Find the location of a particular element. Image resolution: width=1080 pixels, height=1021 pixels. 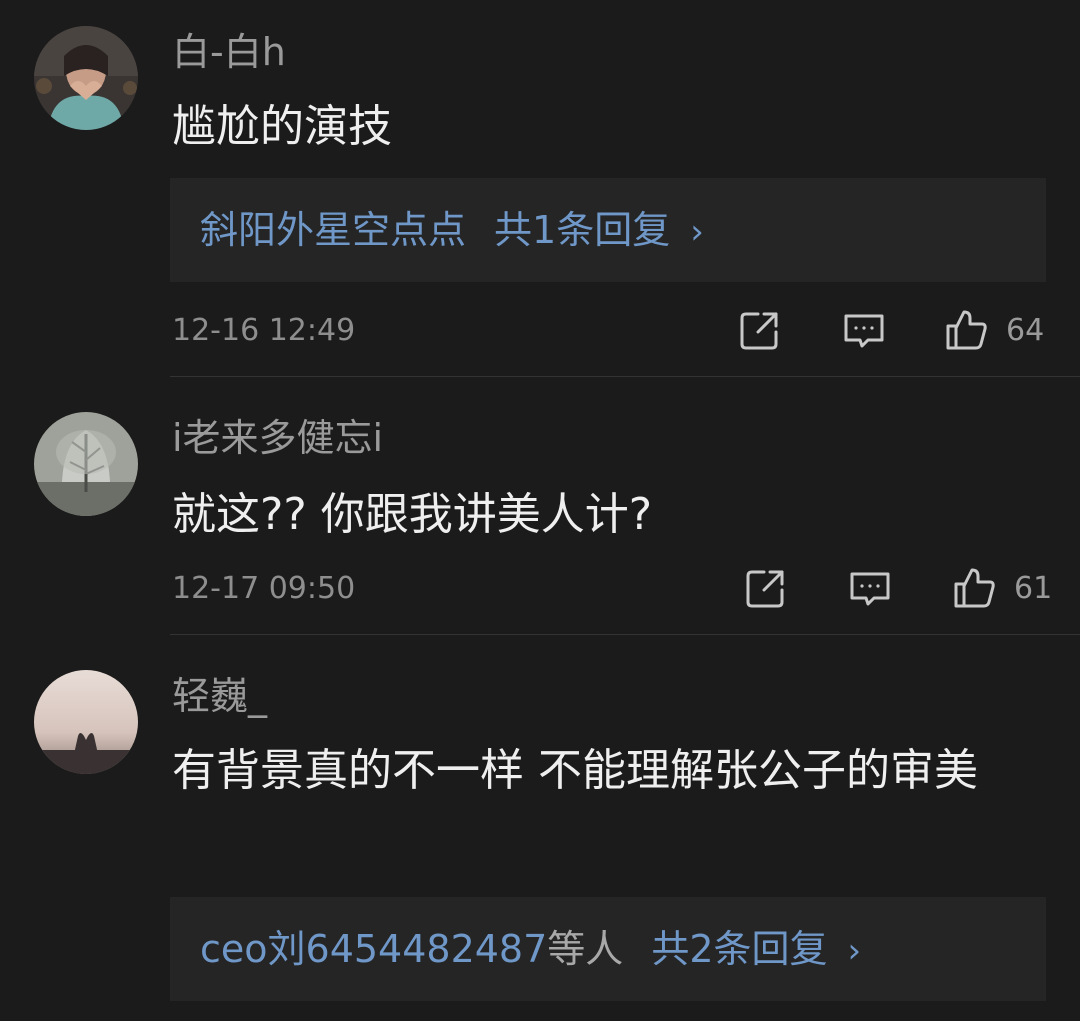

comment-text: 尴尬的演技 is located at coordinates (282, 126).